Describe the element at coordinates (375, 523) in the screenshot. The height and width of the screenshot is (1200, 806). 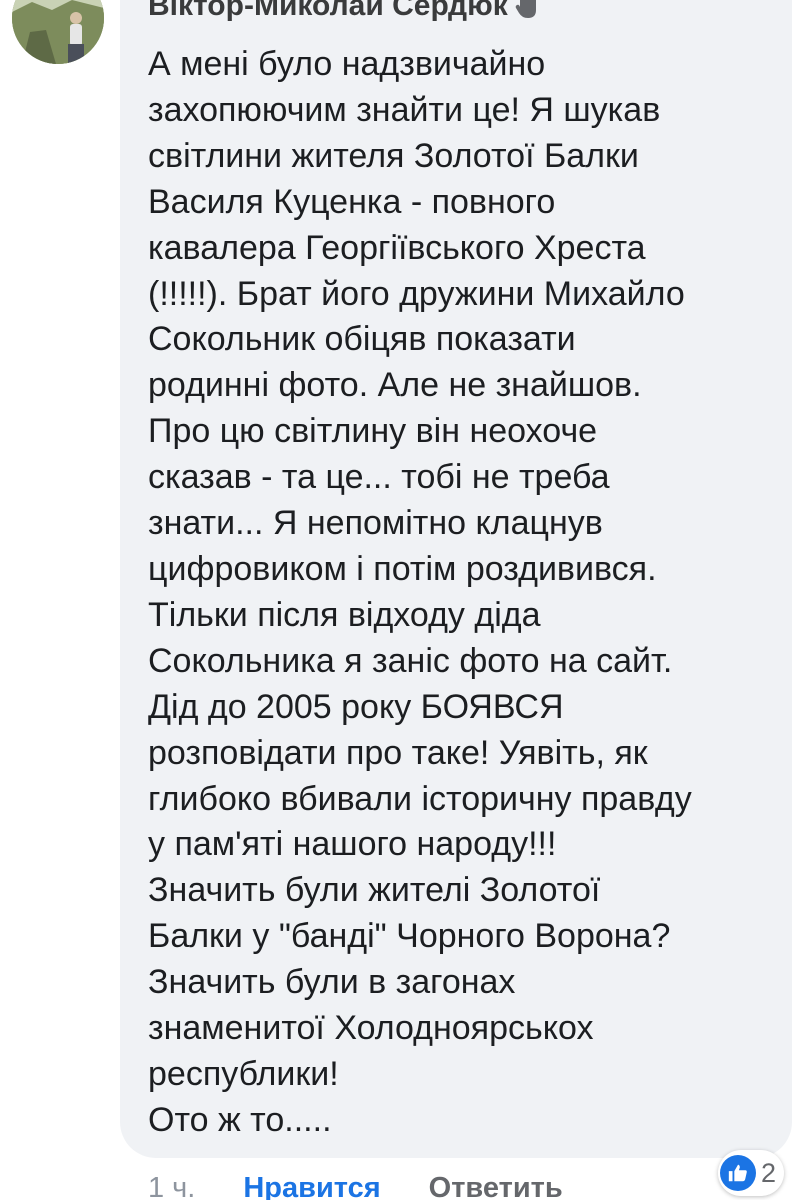
I see `comment-line: знати... Я непомітно клацнув` at that location.